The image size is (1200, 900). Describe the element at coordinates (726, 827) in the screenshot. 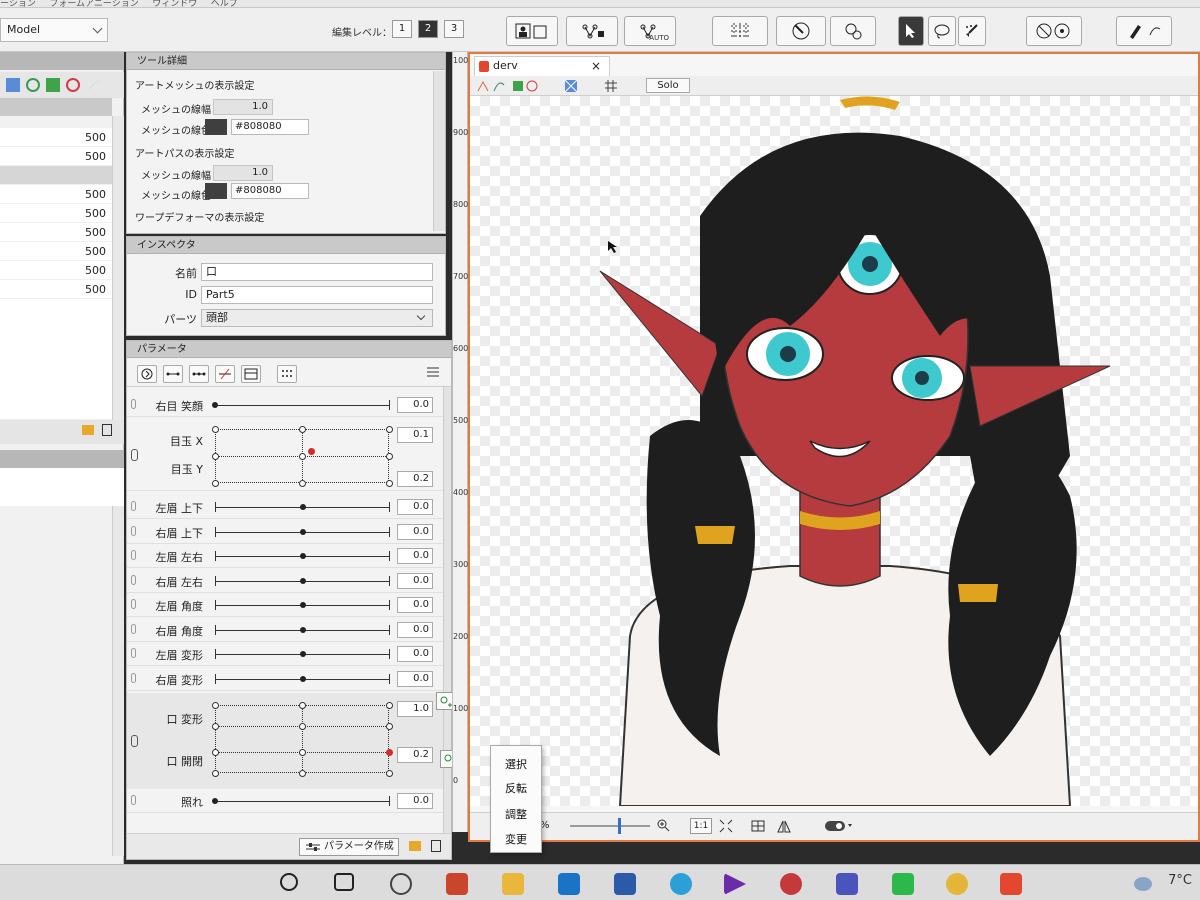

I see `fit-screen-icon` at that location.